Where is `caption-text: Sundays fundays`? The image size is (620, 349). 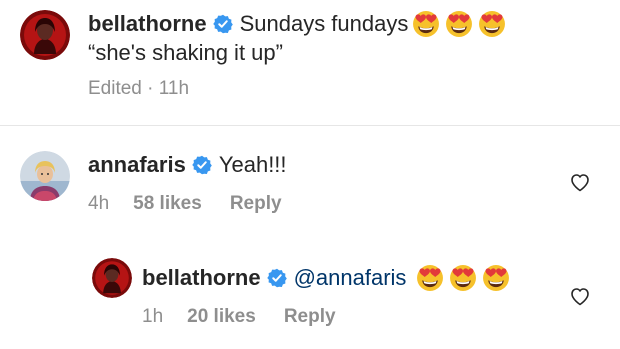
caption-text: Sundays fundays is located at coordinates (324, 23).